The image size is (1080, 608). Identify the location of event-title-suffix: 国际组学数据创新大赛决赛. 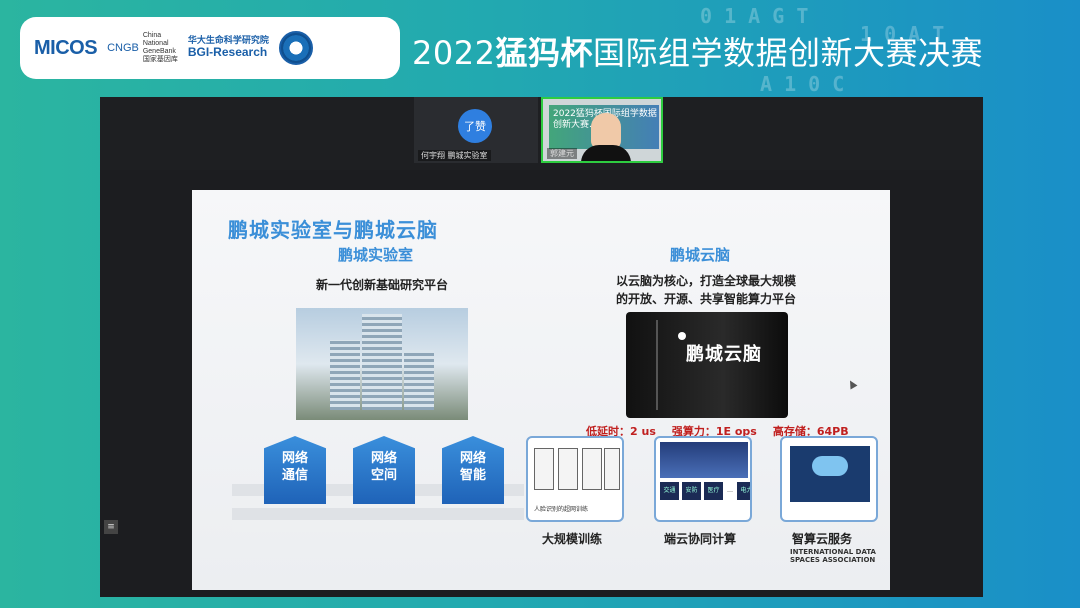
(787, 53).